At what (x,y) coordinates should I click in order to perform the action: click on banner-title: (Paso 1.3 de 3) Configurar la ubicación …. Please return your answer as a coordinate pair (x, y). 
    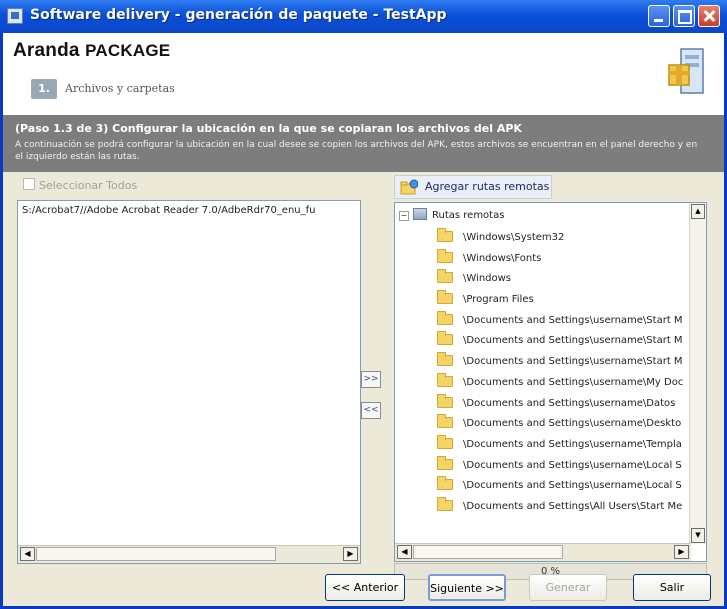
    Looking at the image, I should click on (268, 128).